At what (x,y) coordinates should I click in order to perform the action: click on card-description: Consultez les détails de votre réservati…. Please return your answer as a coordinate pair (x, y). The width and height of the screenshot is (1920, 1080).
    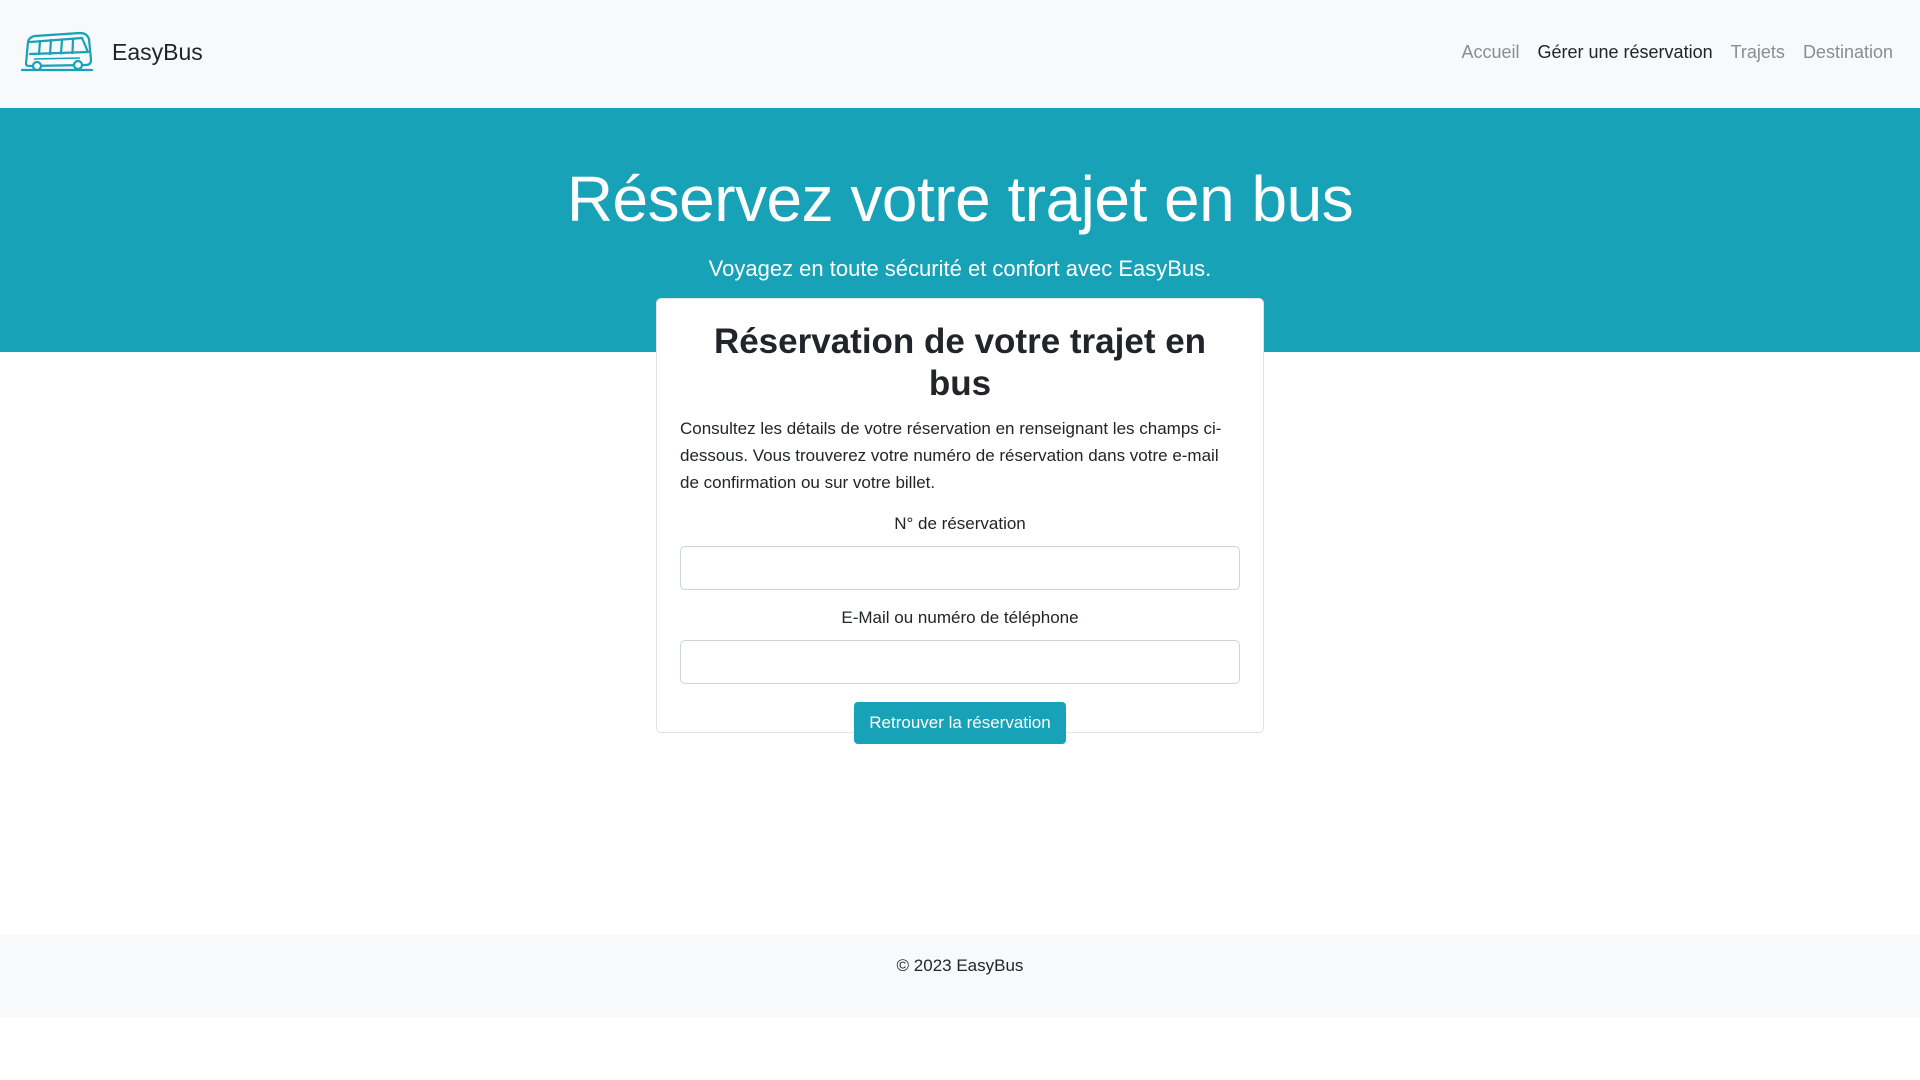
    Looking at the image, I should click on (951, 455).